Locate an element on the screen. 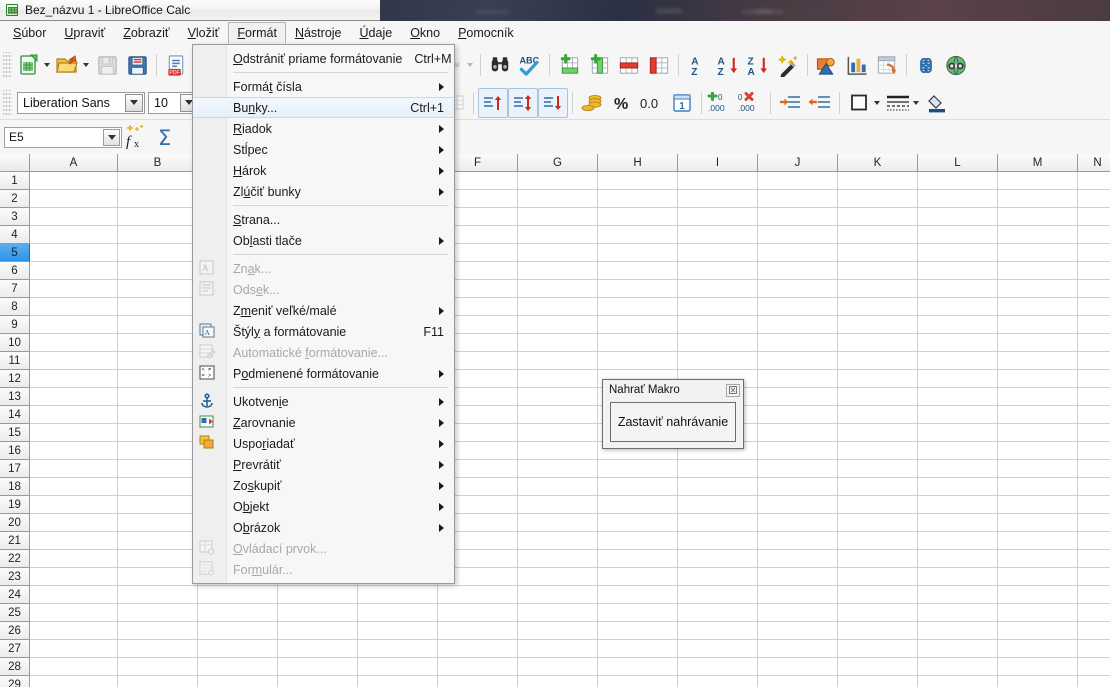  cell-E25 is located at coordinates (398, 613).